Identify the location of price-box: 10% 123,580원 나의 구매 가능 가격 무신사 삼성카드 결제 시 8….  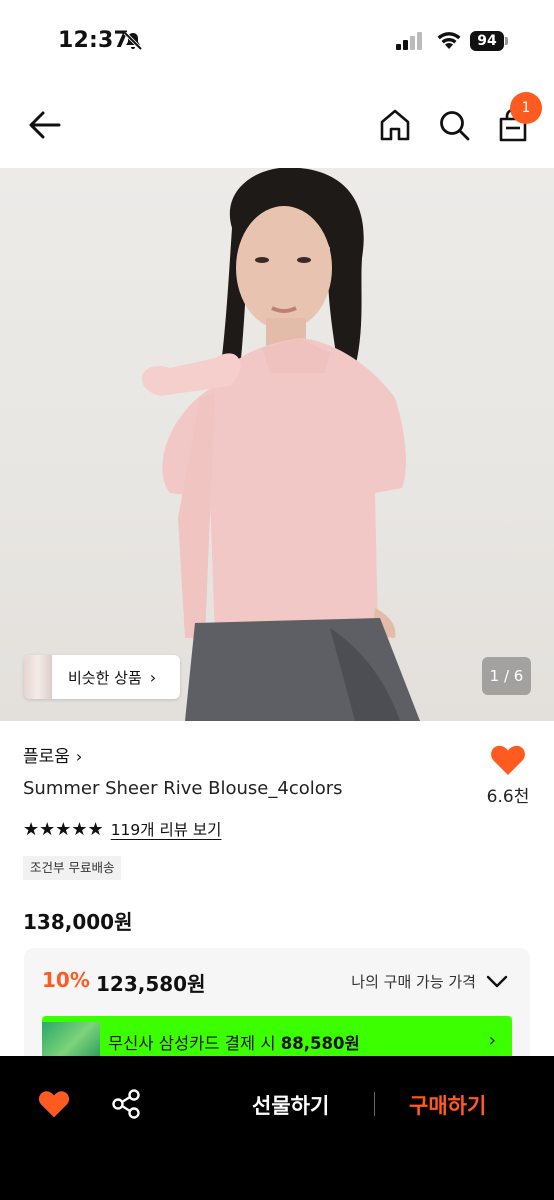
(277, 1008).